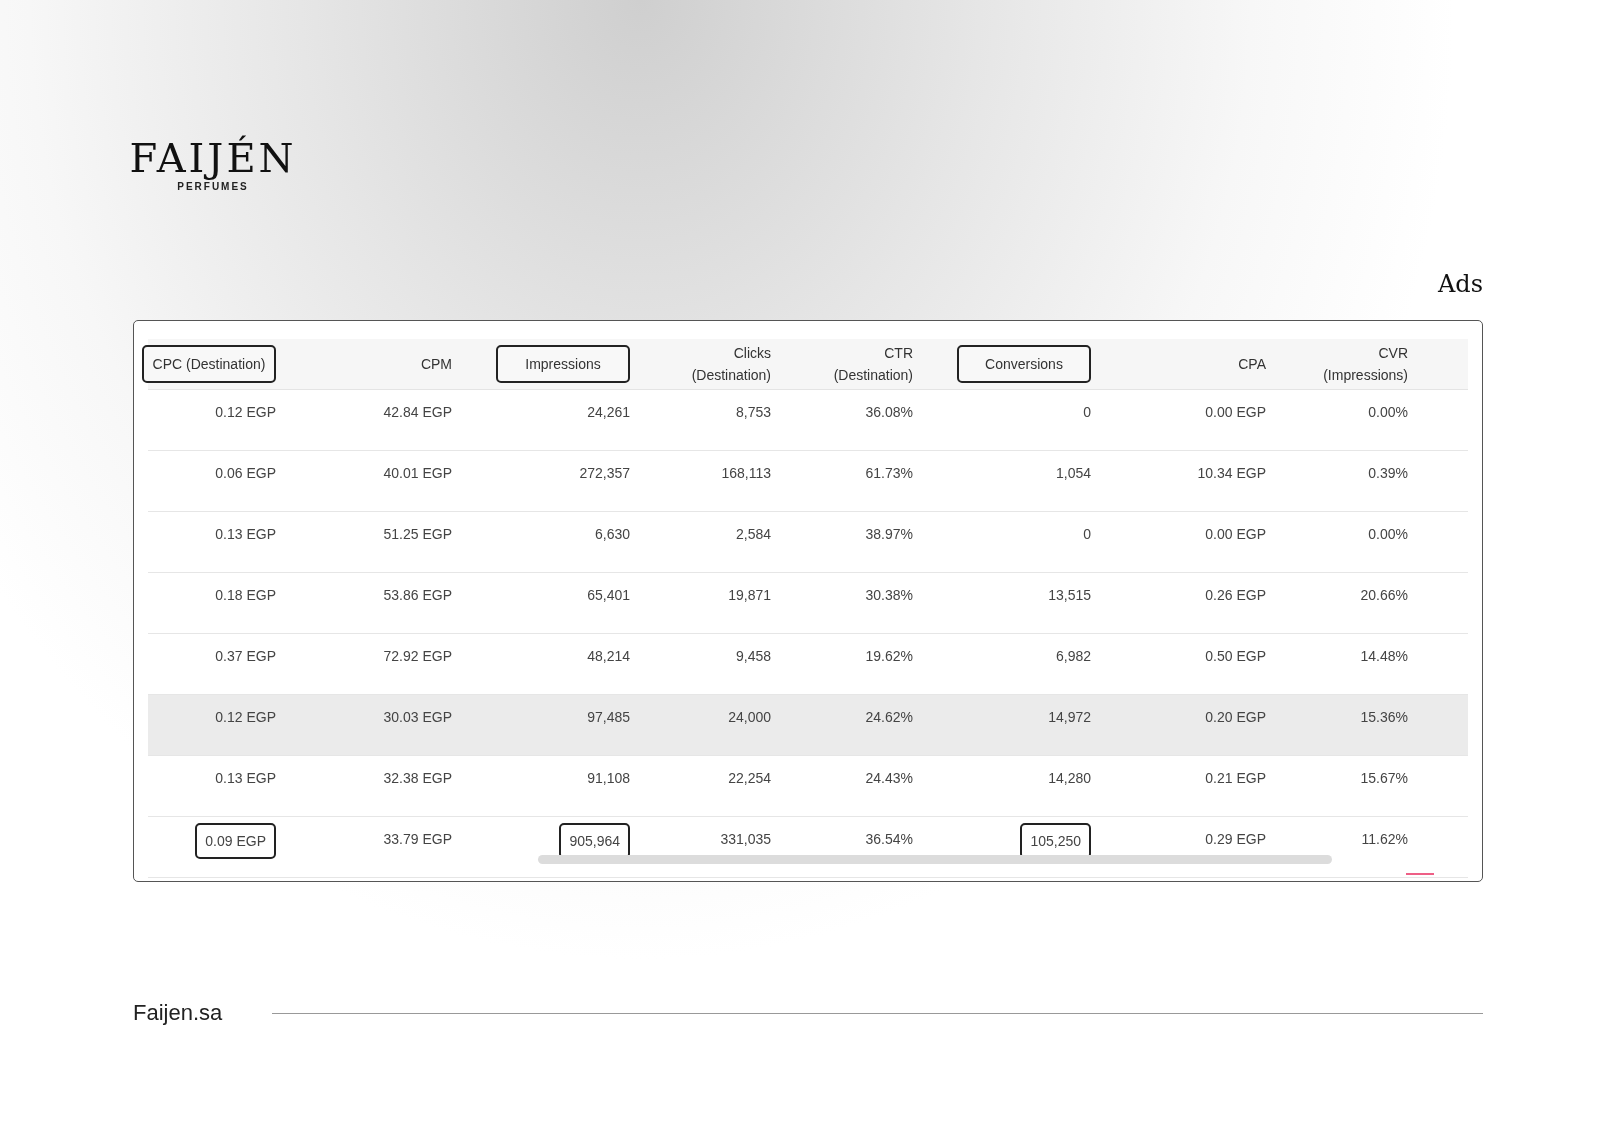 The width and height of the screenshot is (1600, 1131). Describe the element at coordinates (1384, 656) in the screenshot. I see `table-cell-text: 14.48%` at that location.